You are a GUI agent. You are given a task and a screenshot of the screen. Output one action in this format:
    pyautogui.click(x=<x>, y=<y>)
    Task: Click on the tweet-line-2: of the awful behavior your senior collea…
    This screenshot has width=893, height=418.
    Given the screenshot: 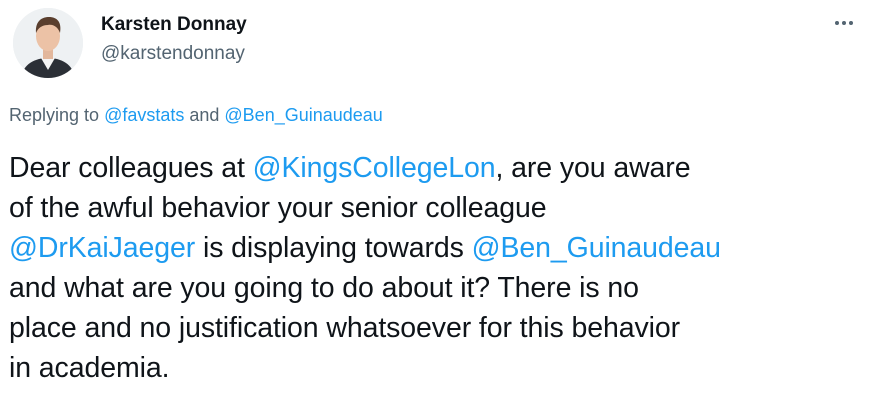 What is the action you would take?
    pyautogui.click(x=278, y=208)
    